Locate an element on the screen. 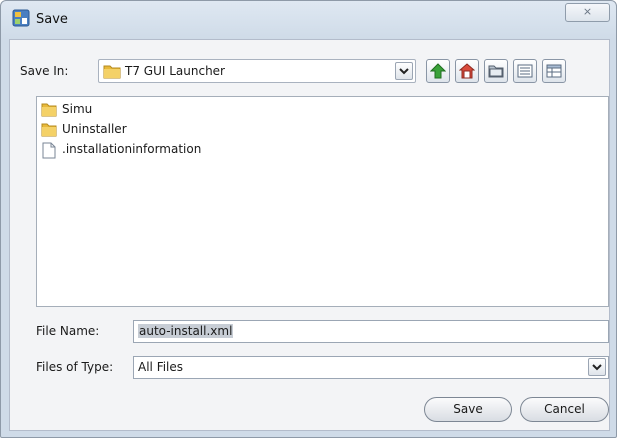 Image resolution: width=619 pixels, height=440 pixels. file-type-value: All Files is located at coordinates (161, 367).